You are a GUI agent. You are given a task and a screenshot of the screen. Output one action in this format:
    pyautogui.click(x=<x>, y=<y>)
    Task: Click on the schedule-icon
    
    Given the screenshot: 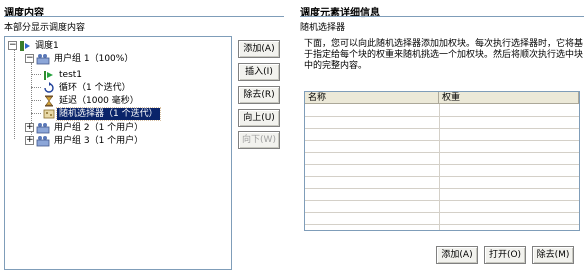 What is the action you would take?
    pyautogui.click(x=25, y=46)
    